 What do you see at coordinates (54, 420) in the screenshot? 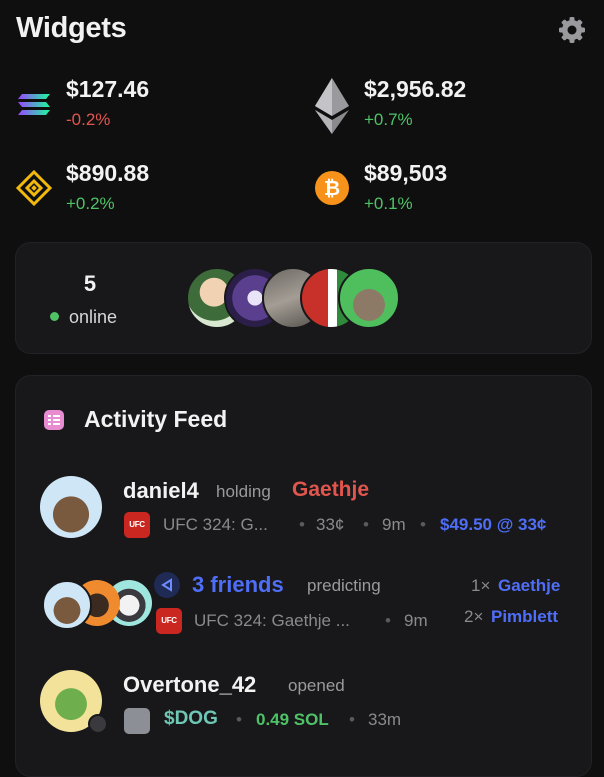
I see `feed-icon` at bounding box center [54, 420].